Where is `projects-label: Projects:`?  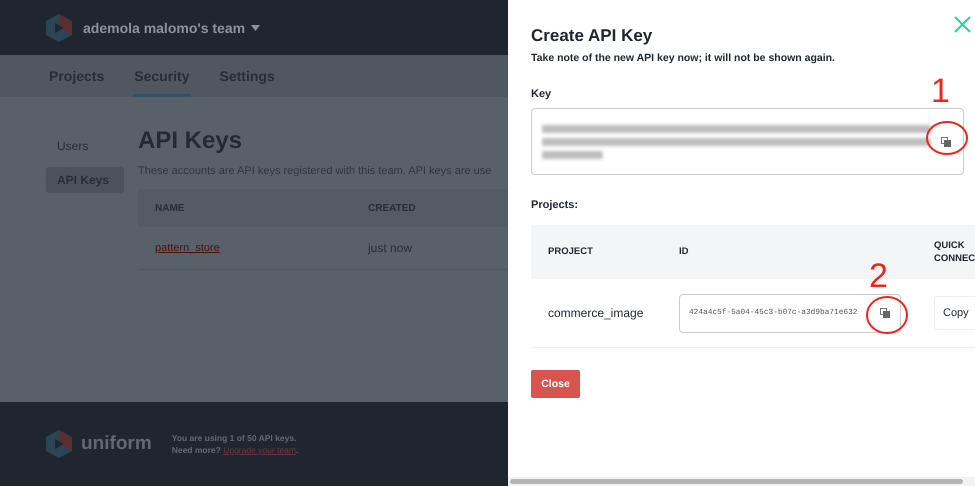 projects-label: Projects: is located at coordinates (554, 205).